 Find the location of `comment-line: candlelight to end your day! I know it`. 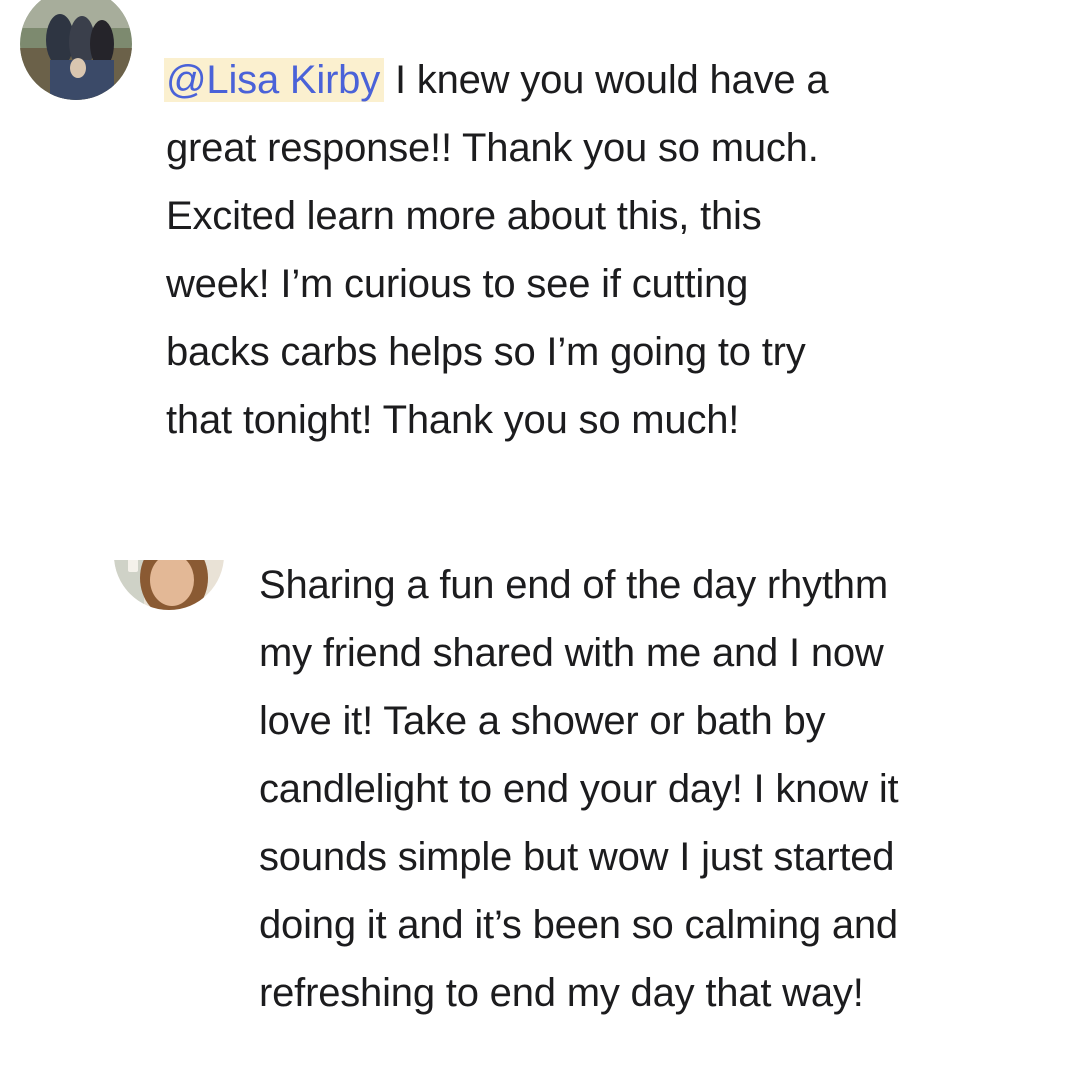

comment-line: candlelight to end your day! I know it is located at coordinates (579, 789).